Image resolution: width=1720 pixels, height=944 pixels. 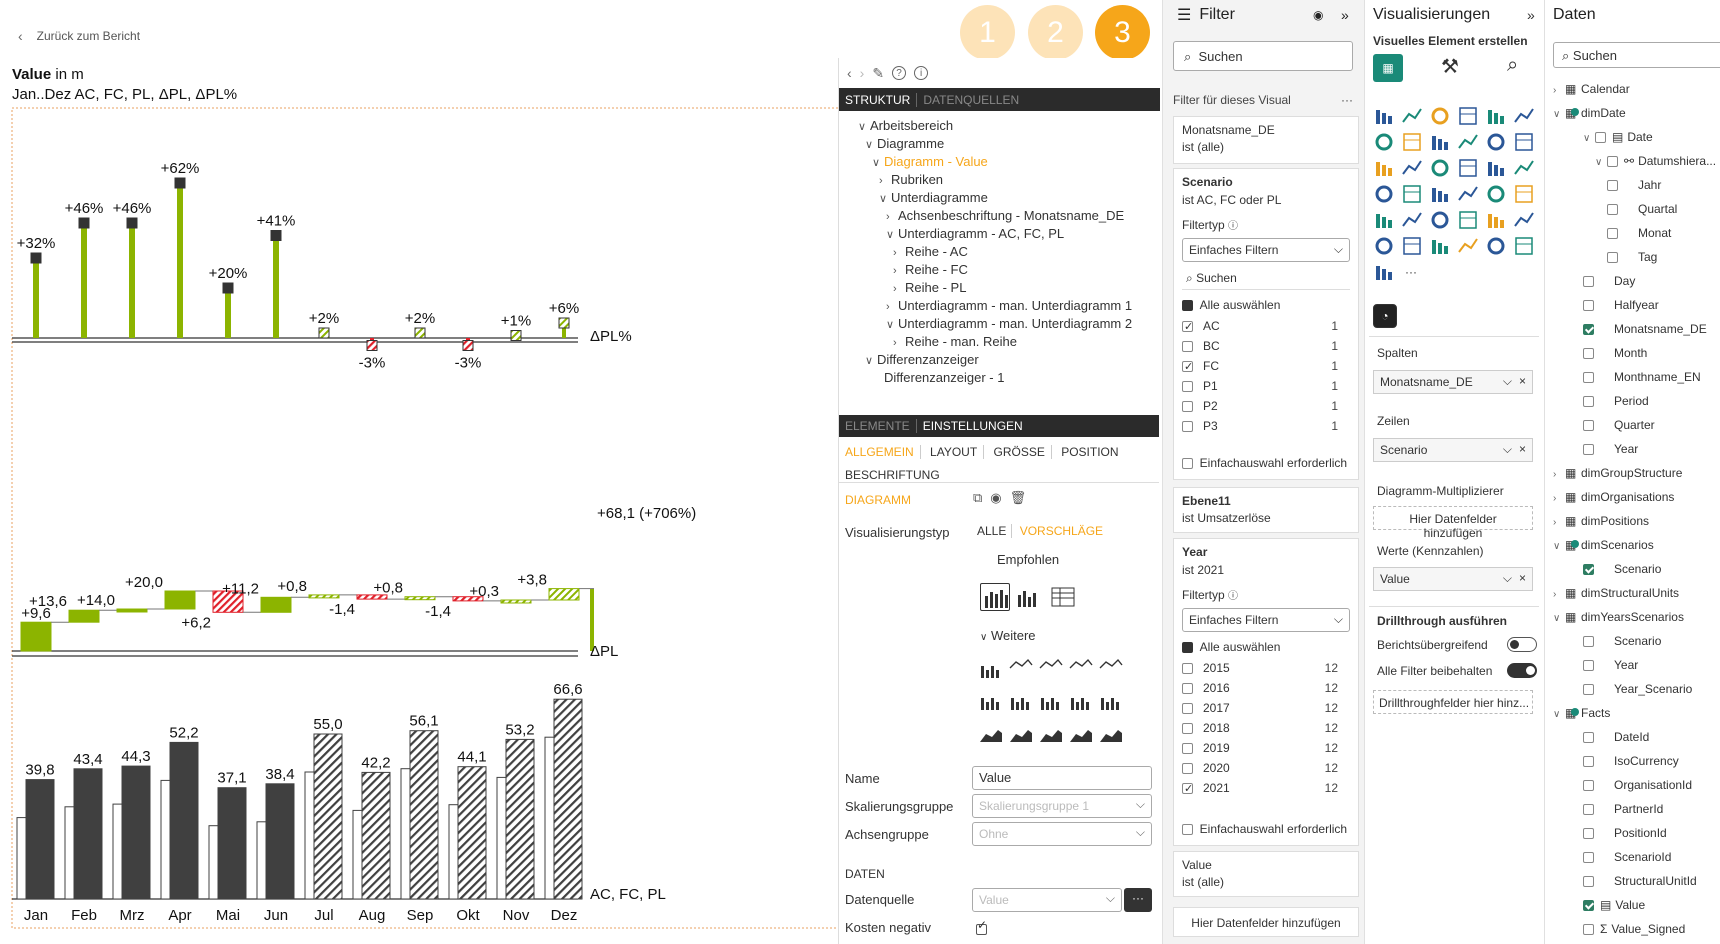 What do you see at coordinates (1636, 785) in the screenshot?
I see `data-field-item: OrganisationId` at bounding box center [1636, 785].